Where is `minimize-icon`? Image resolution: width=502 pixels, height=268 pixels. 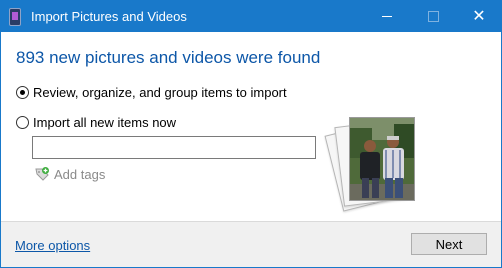 minimize-icon is located at coordinates (387, 16).